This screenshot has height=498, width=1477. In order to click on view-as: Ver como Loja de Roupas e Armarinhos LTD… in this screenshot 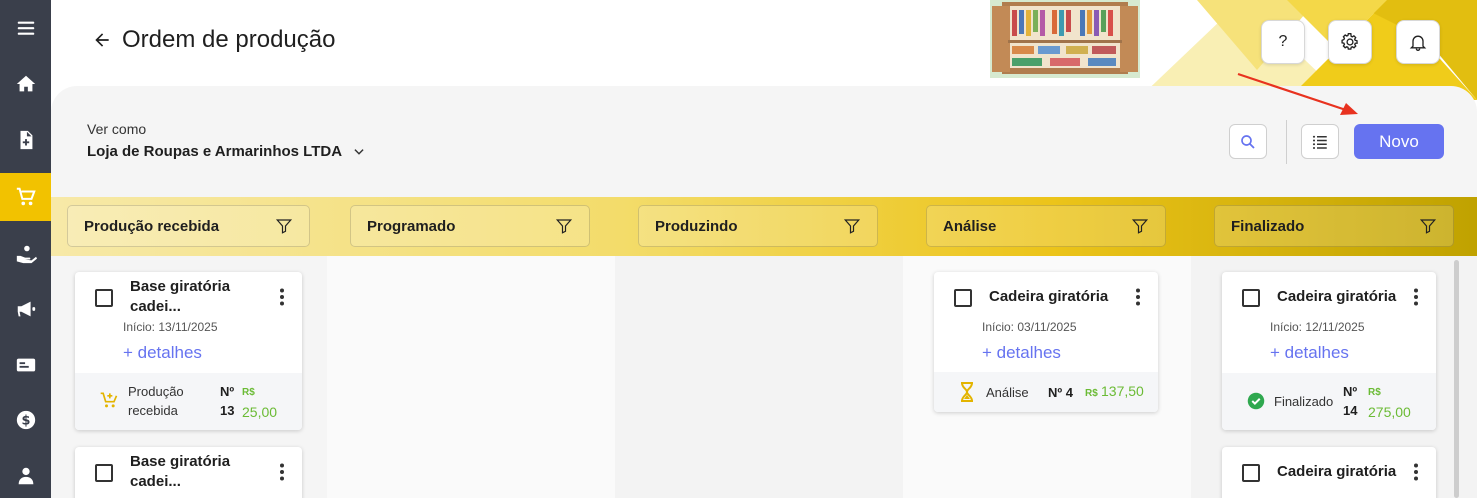, I will do `click(226, 140)`.